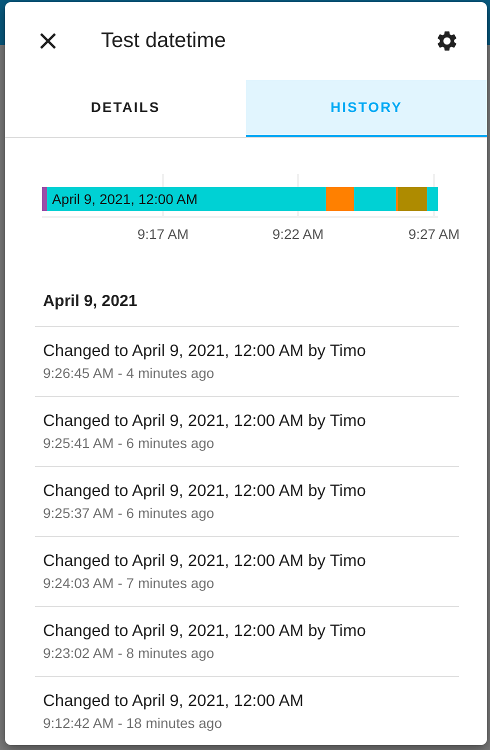  What do you see at coordinates (129, 513) in the screenshot?
I see `history-time: 9:25:37 AM - 6 minutes ago` at bounding box center [129, 513].